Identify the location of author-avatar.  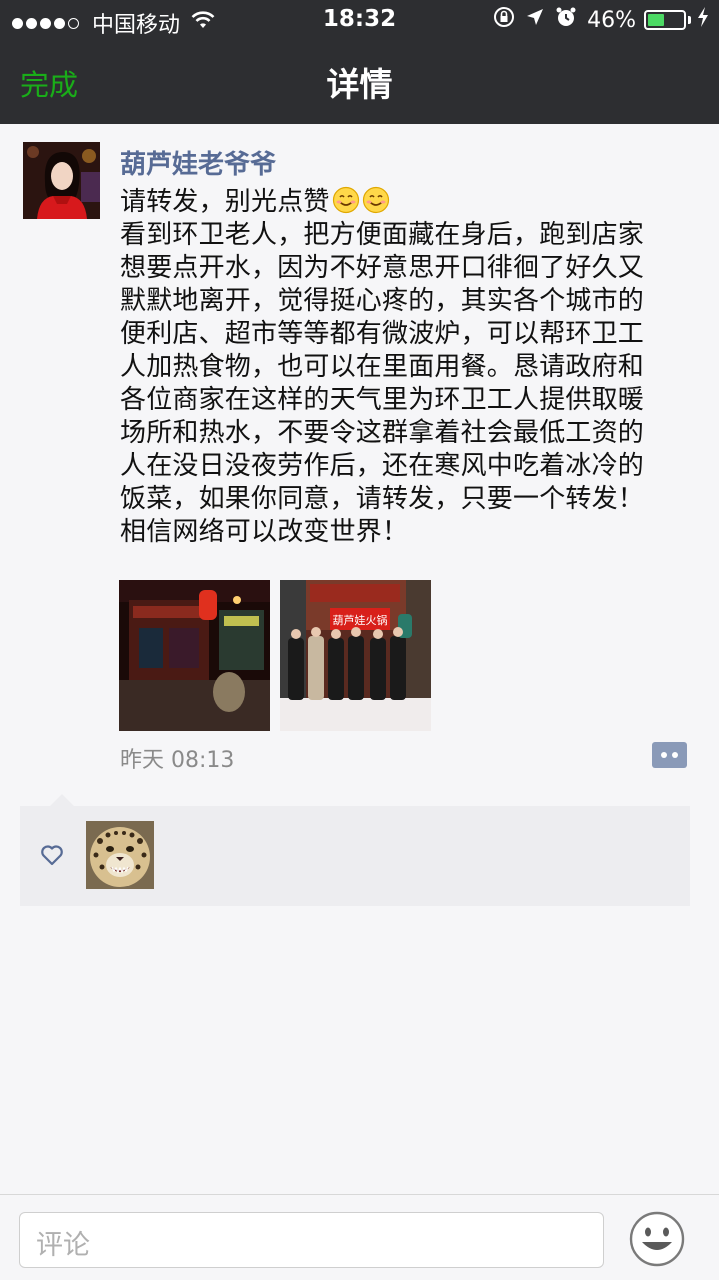
(61, 180).